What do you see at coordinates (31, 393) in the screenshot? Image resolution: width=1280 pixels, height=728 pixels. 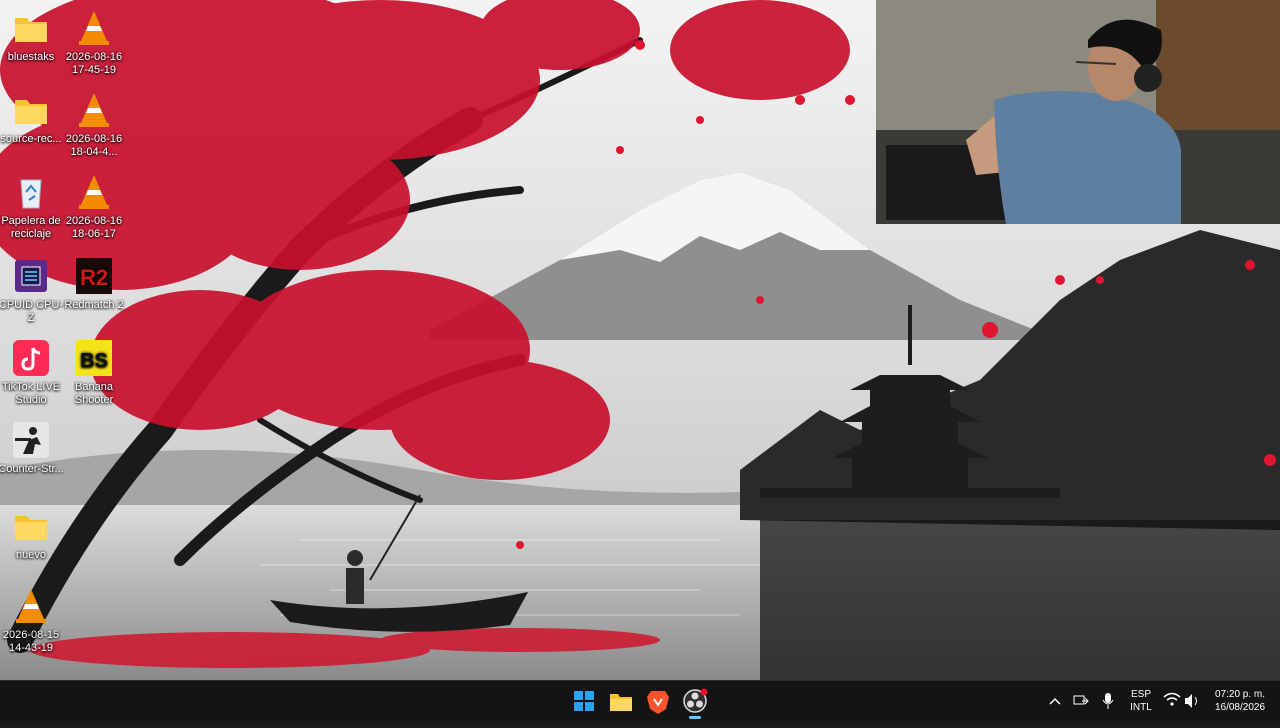 I see `desktop-icon-label: TikTok LIVE Studio` at bounding box center [31, 393].